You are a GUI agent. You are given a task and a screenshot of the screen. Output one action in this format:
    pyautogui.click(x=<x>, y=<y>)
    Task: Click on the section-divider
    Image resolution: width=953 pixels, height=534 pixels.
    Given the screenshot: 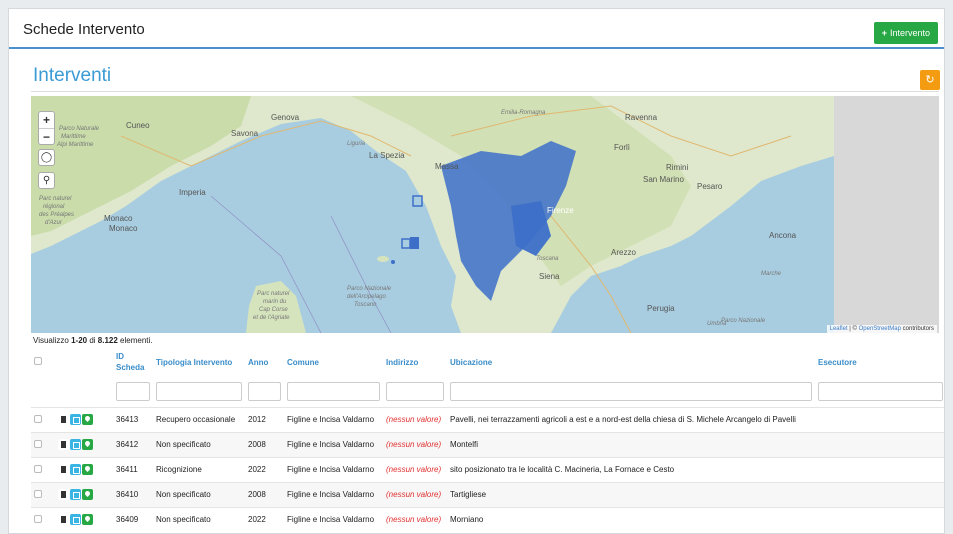 What is the action you would take?
    pyautogui.click(x=485, y=91)
    